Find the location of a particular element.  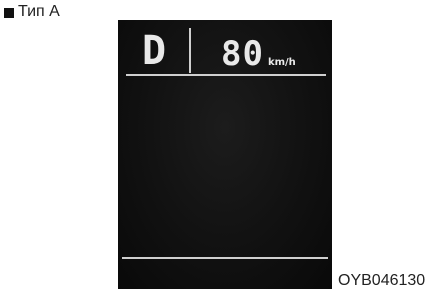

vertical-divider is located at coordinates (190, 50).